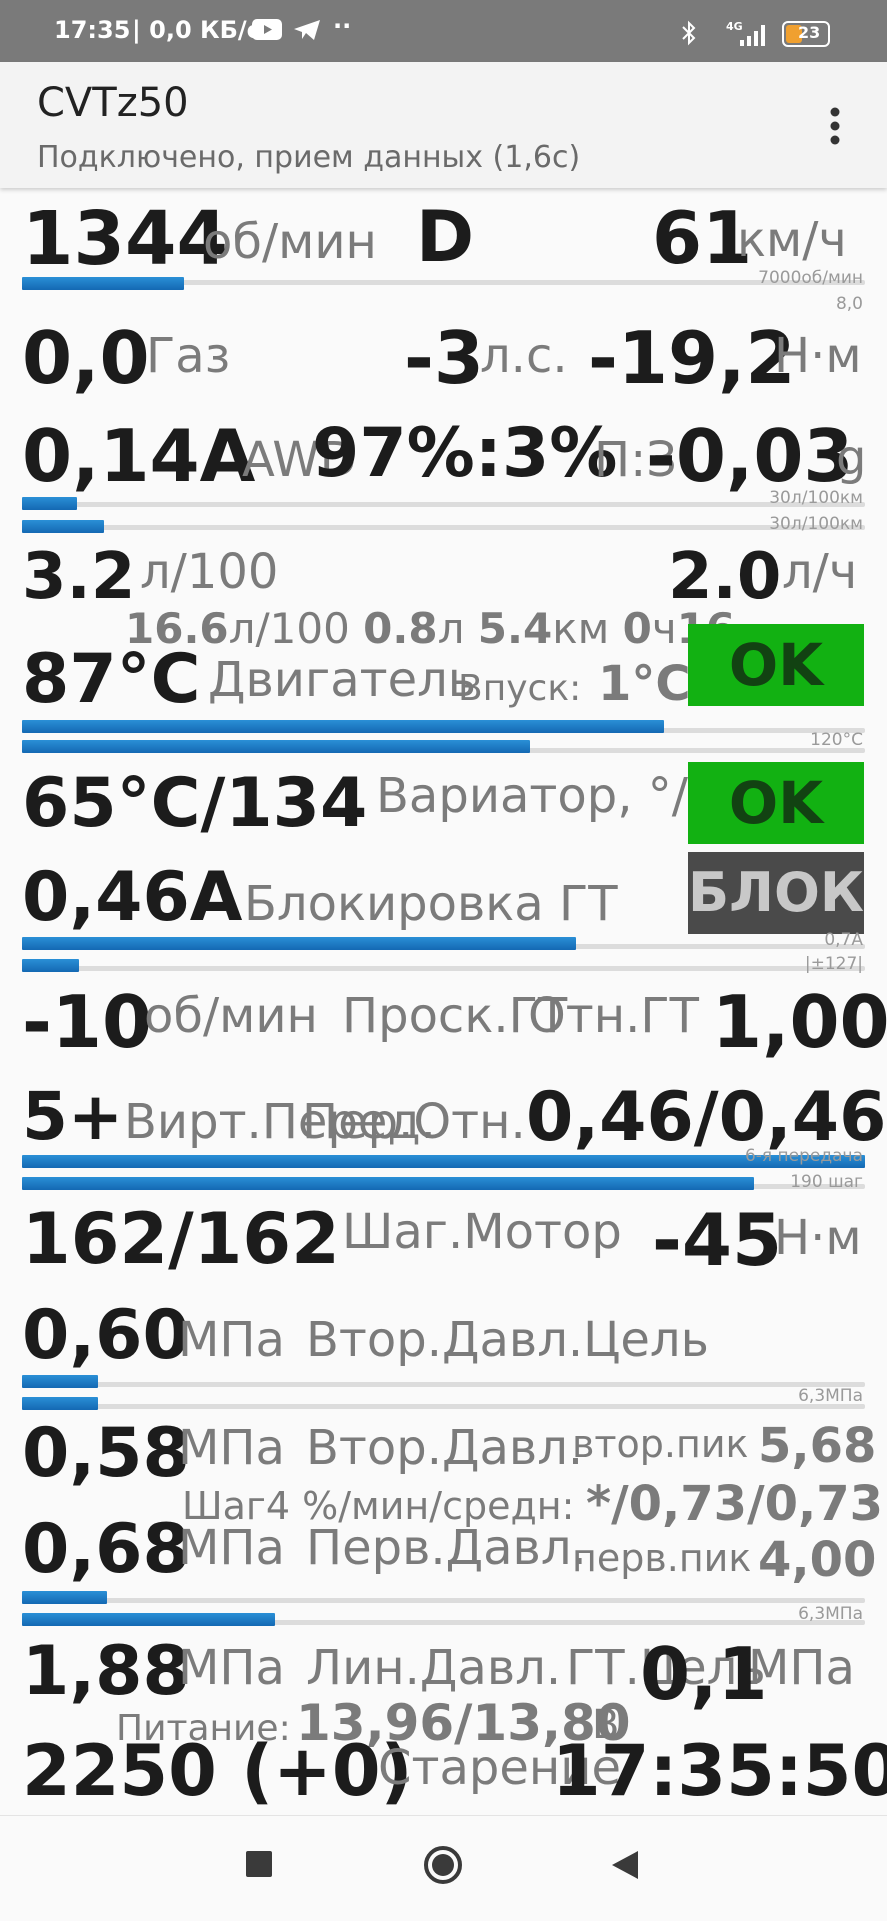  I want to click on app-title: CVTz50, so click(113, 103).